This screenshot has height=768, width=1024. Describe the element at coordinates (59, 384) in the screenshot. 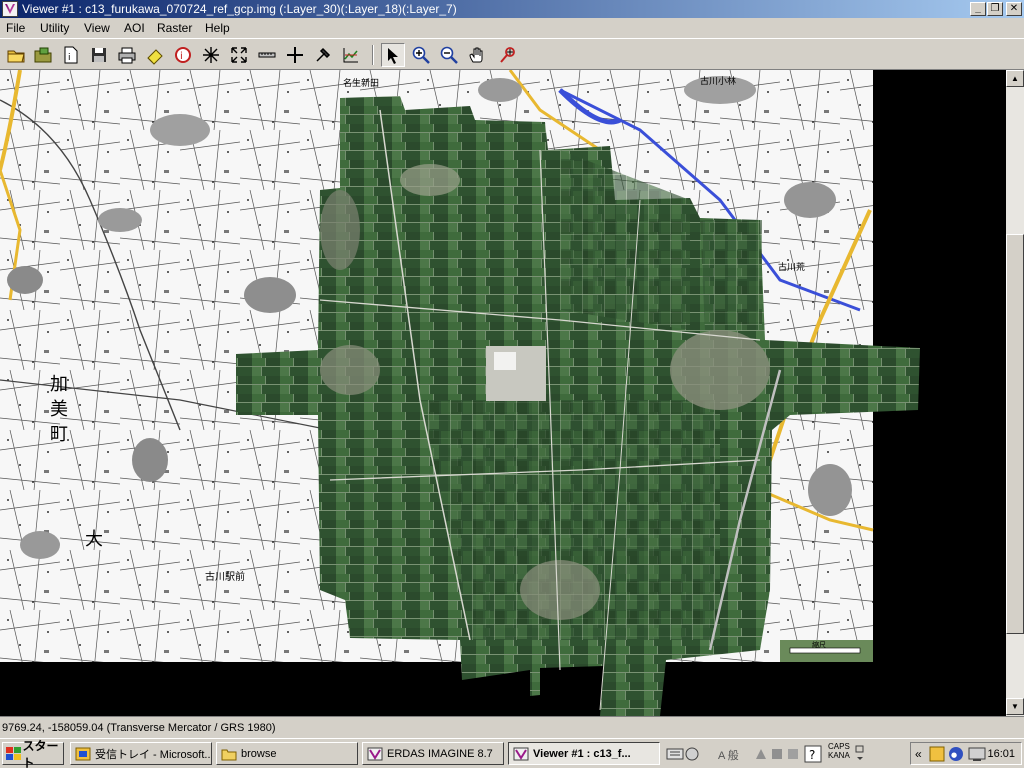

I see `town-label-1: 加` at that location.